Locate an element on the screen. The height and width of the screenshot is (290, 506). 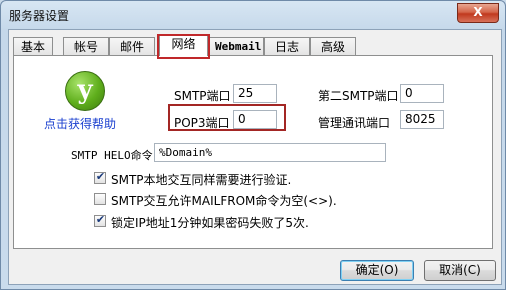
checkbox-local-auth: ✔ is located at coordinates (100, 177).